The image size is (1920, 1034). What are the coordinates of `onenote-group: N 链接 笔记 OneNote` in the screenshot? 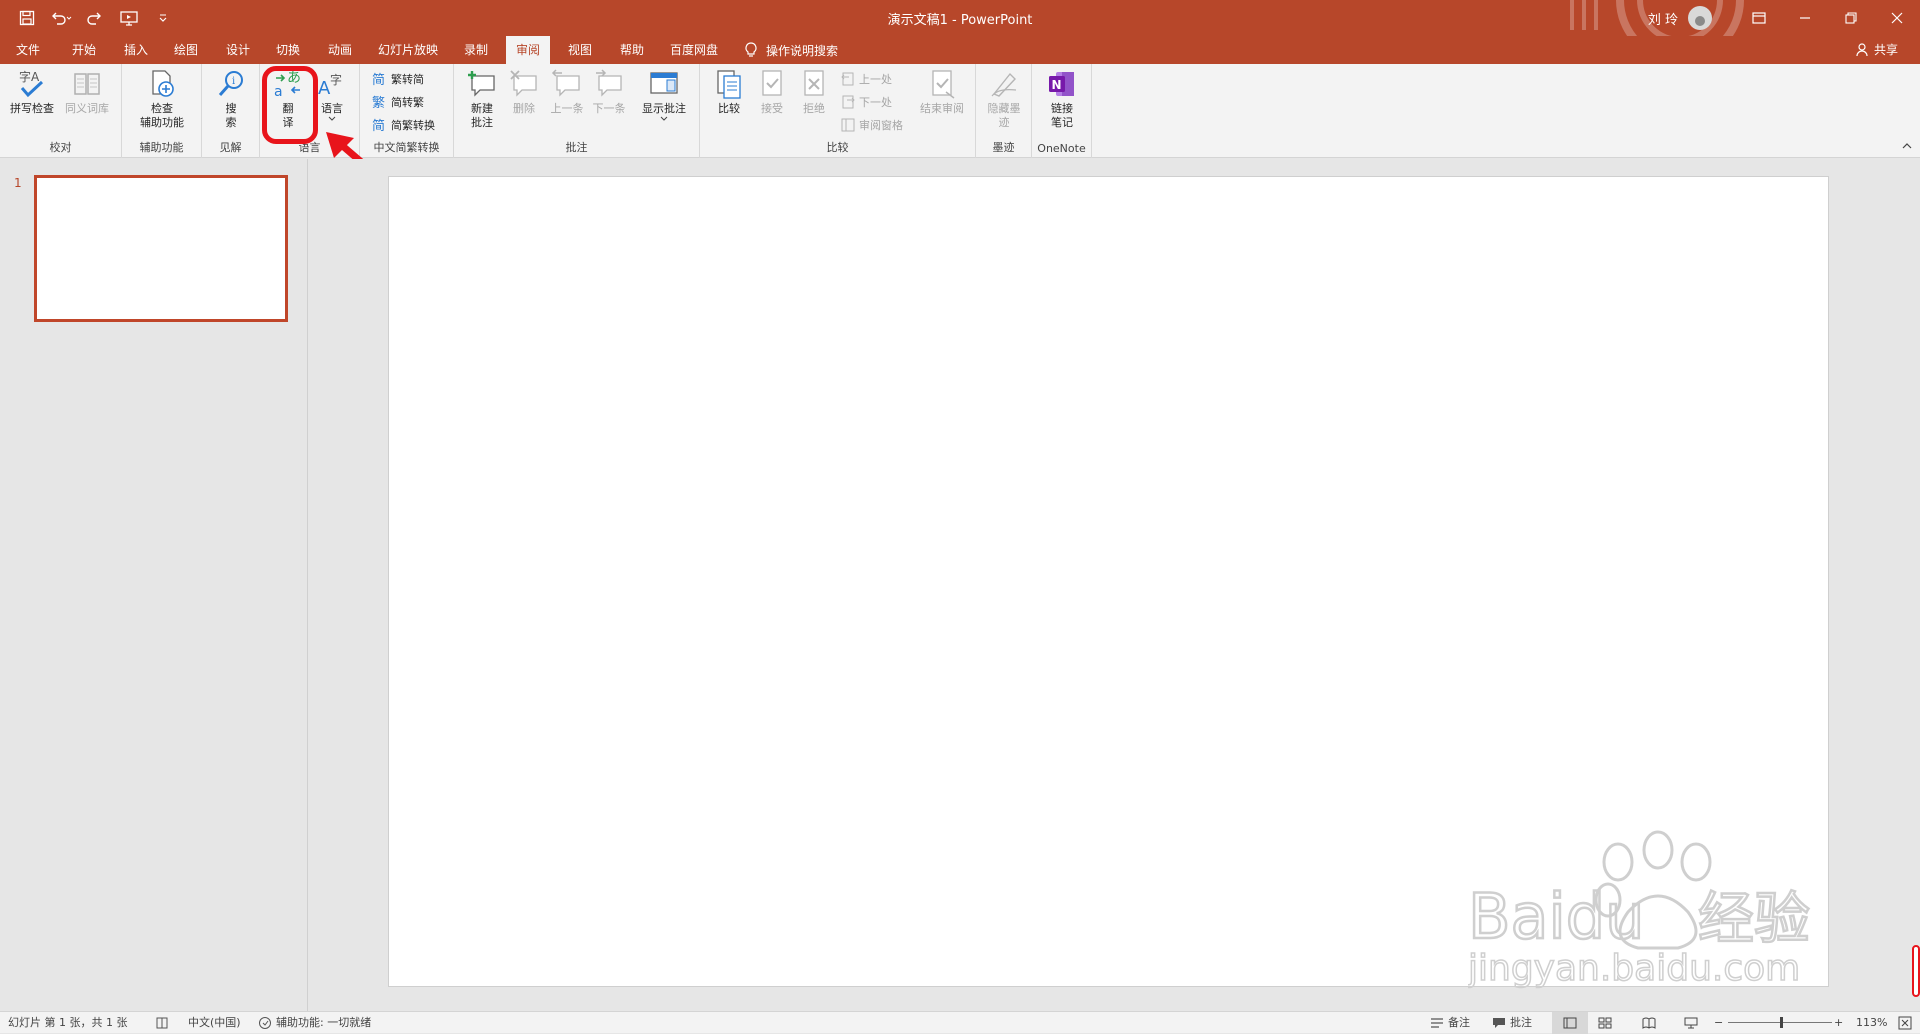 It's located at (1062, 111).